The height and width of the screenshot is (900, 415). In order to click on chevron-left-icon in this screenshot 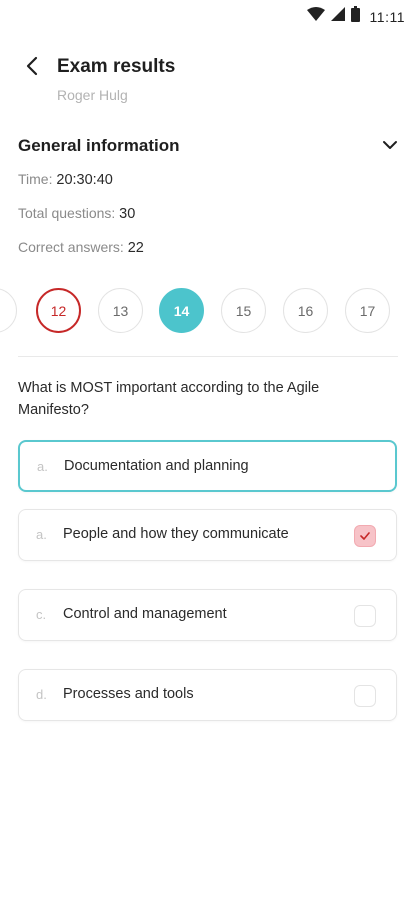, I will do `click(32, 68)`.